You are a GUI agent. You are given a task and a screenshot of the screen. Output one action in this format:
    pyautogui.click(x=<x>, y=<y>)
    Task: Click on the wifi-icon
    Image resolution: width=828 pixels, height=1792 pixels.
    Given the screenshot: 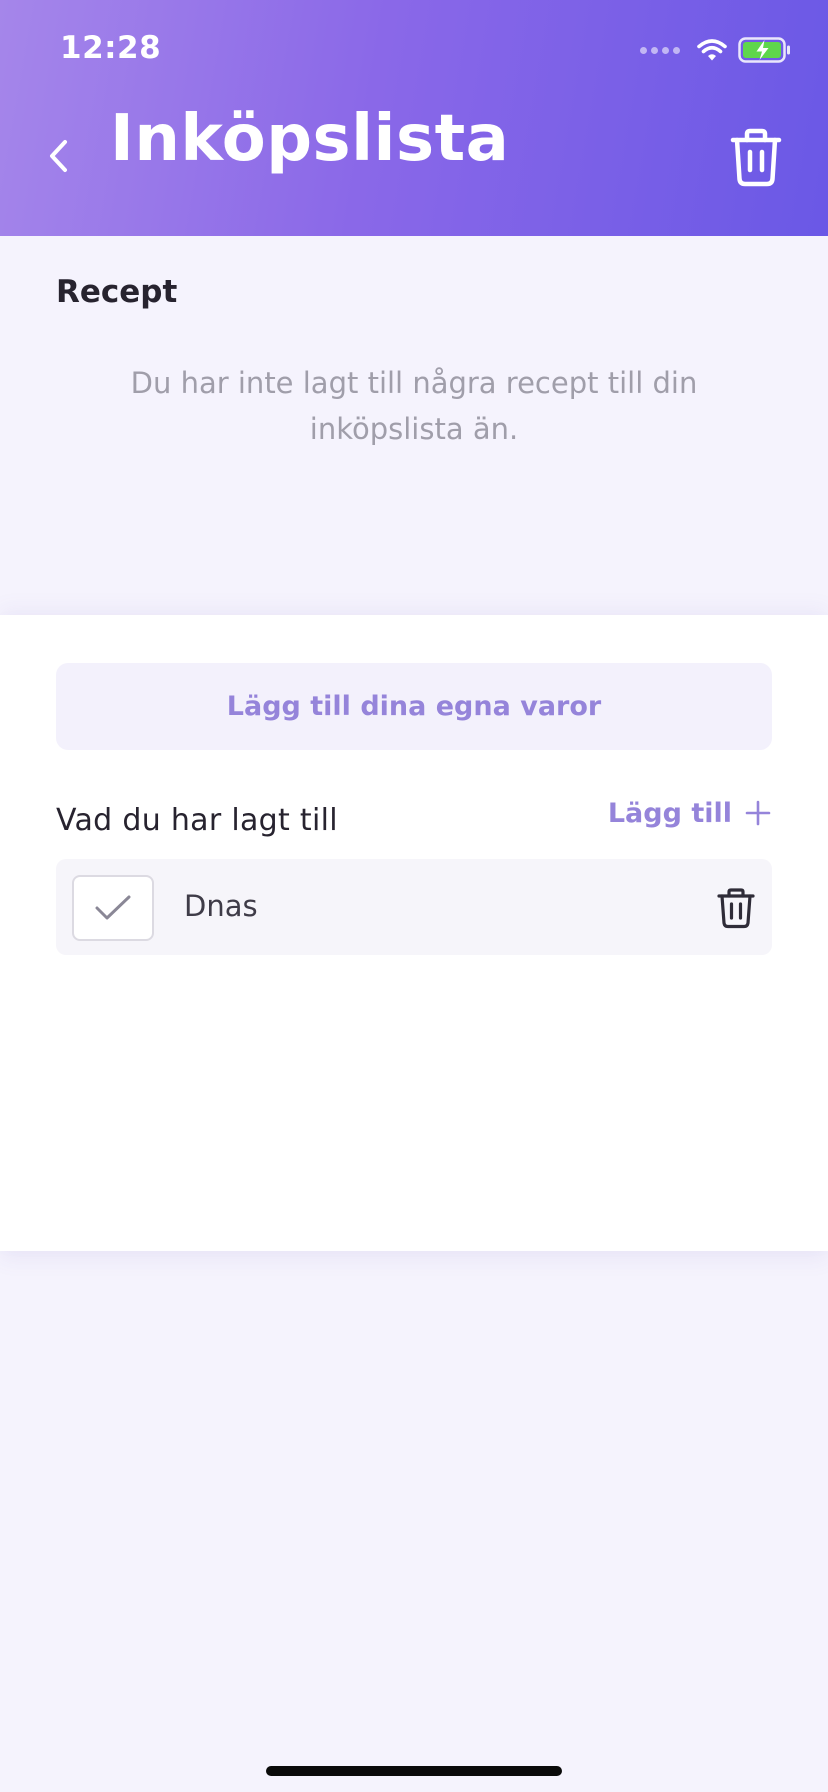 What is the action you would take?
    pyautogui.click(x=712, y=50)
    